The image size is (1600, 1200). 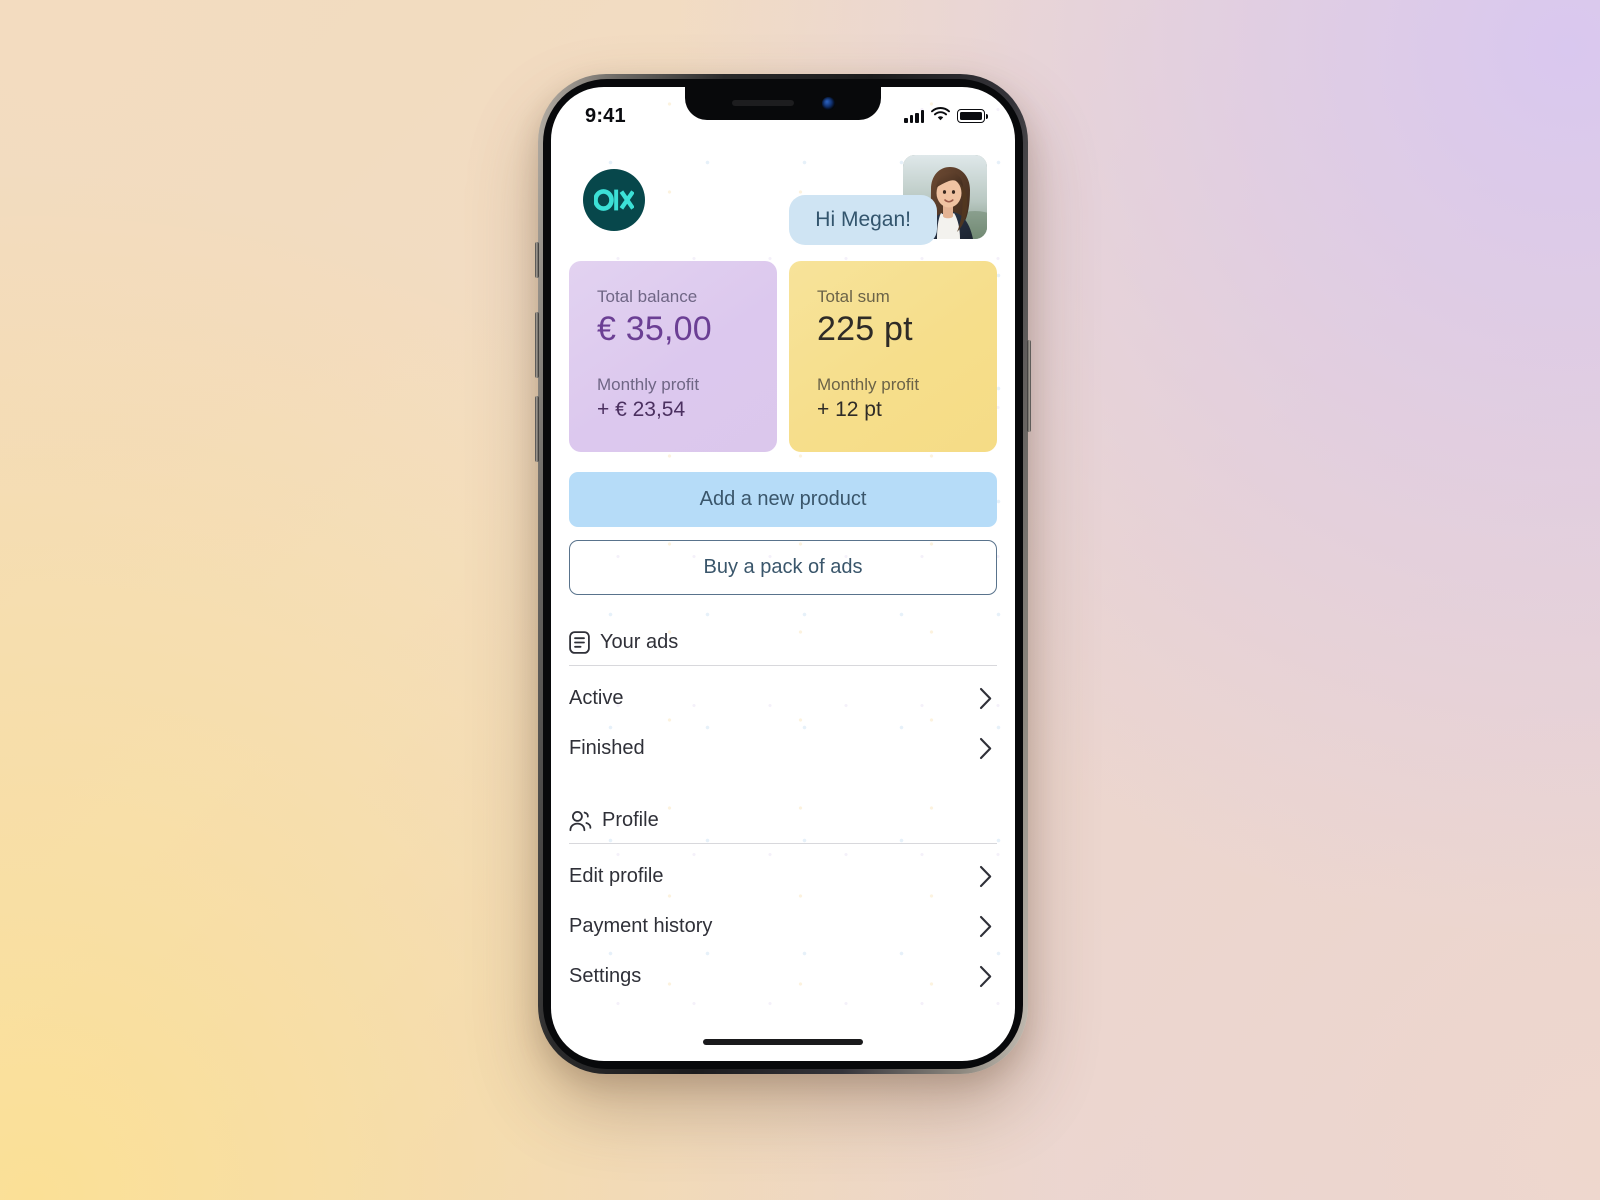 What do you see at coordinates (783, 499) in the screenshot?
I see `add-new-product-button: Add a new product` at bounding box center [783, 499].